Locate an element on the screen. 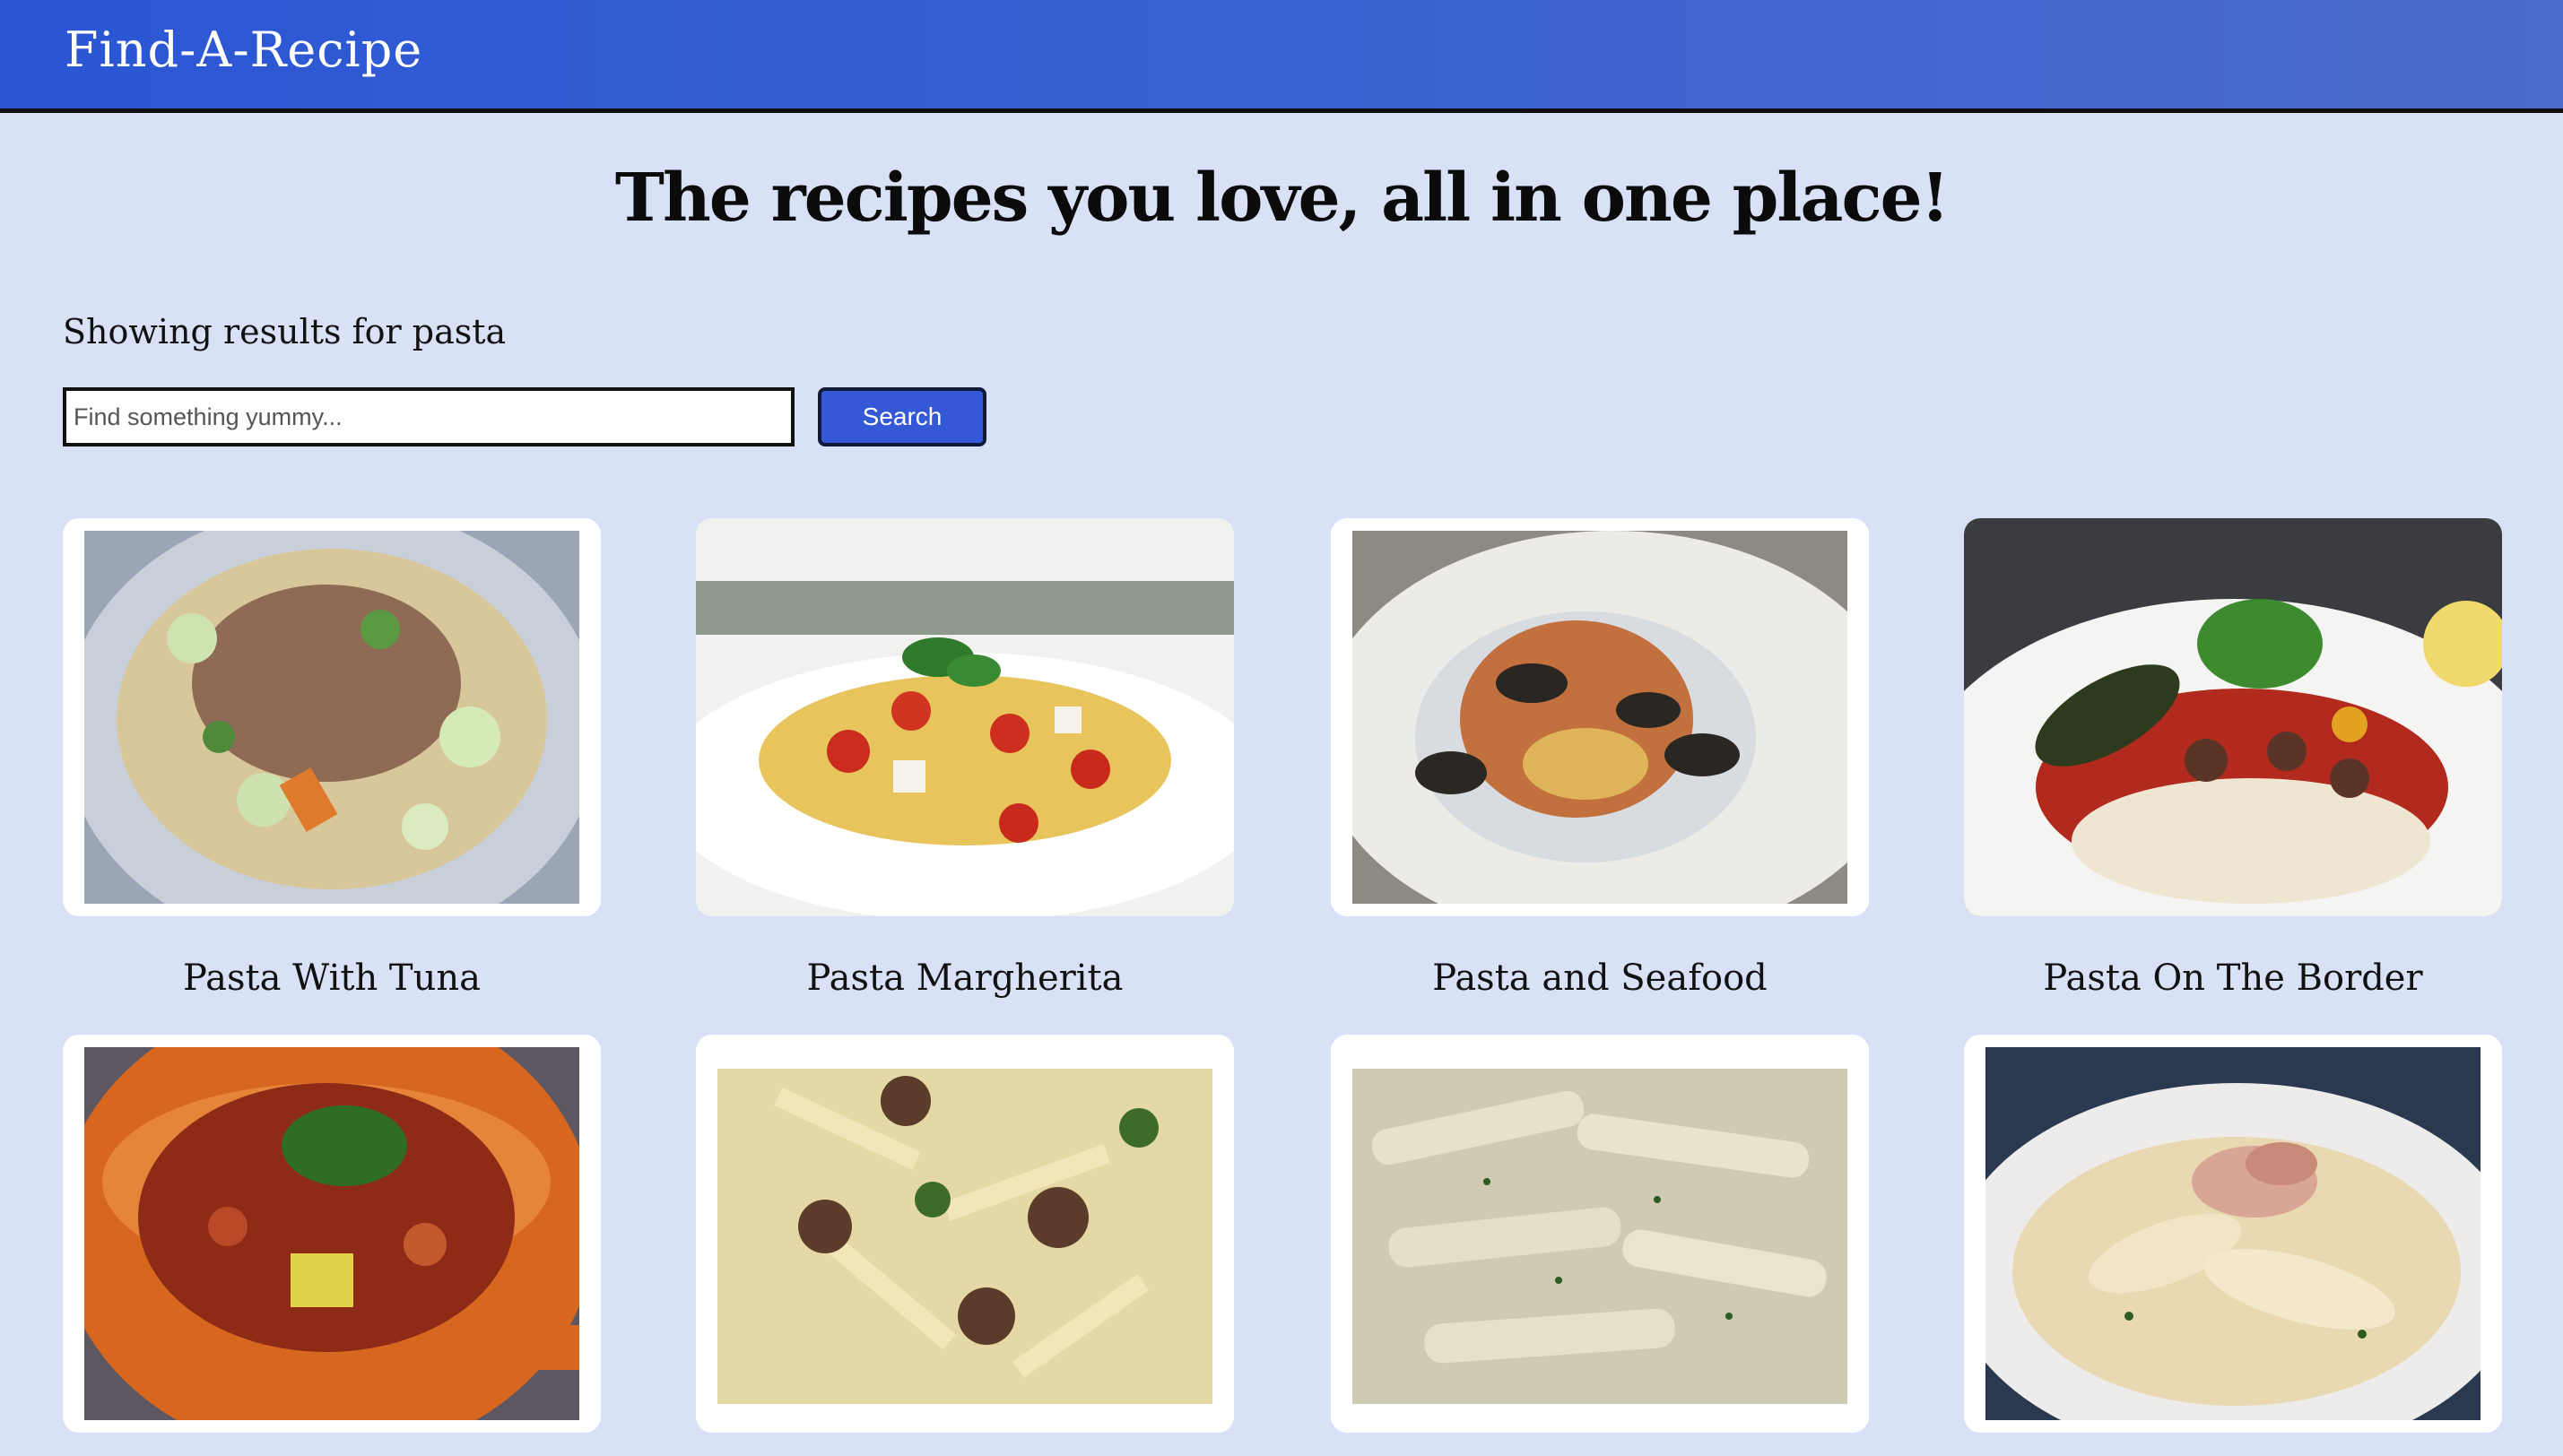 This screenshot has height=1456, width=2563. search-input is located at coordinates (429, 416).